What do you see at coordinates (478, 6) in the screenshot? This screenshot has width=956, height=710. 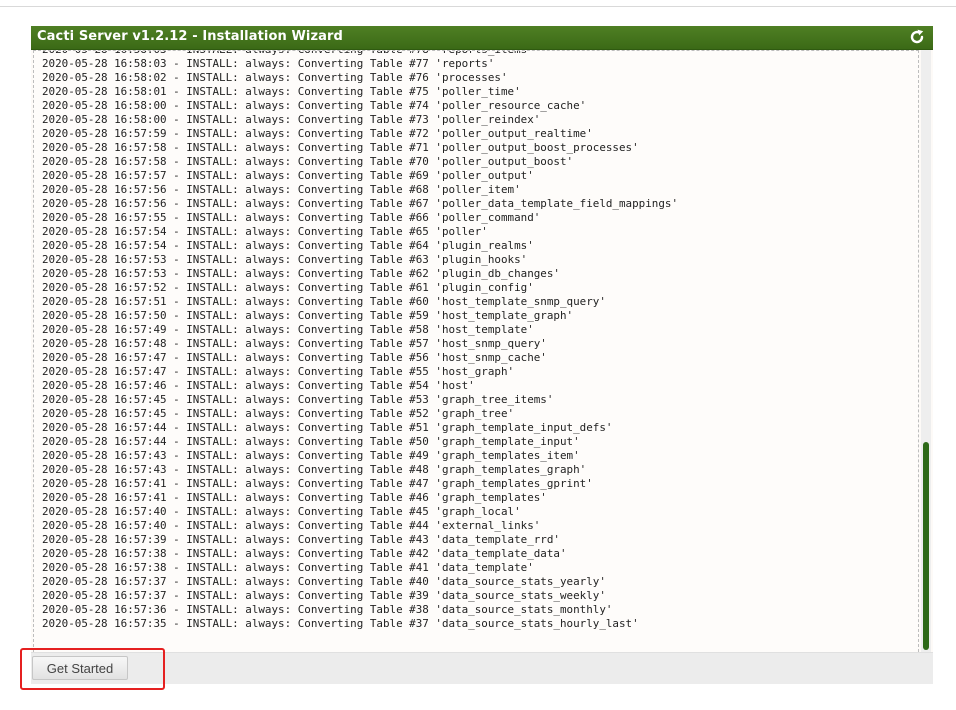 I see `top-divider` at bounding box center [478, 6].